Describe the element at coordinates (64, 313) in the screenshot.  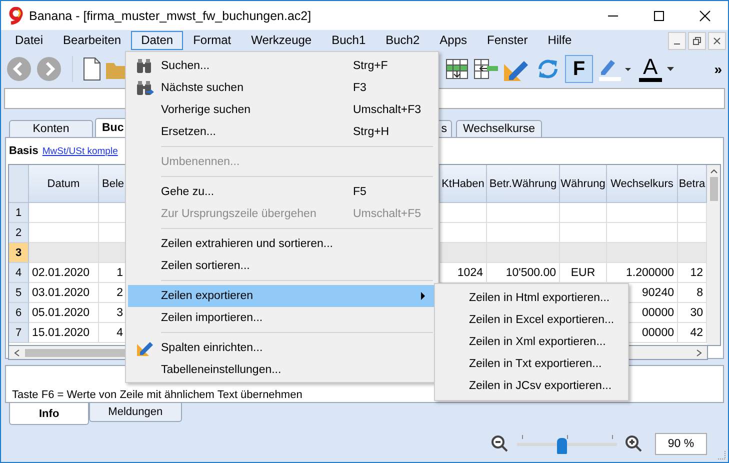
I see `table-cell: 05.01.2020` at that location.